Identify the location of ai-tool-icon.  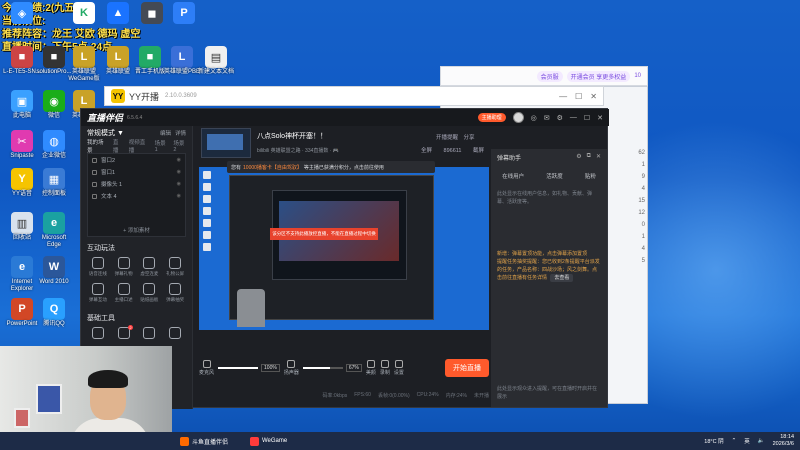
(125, 332).